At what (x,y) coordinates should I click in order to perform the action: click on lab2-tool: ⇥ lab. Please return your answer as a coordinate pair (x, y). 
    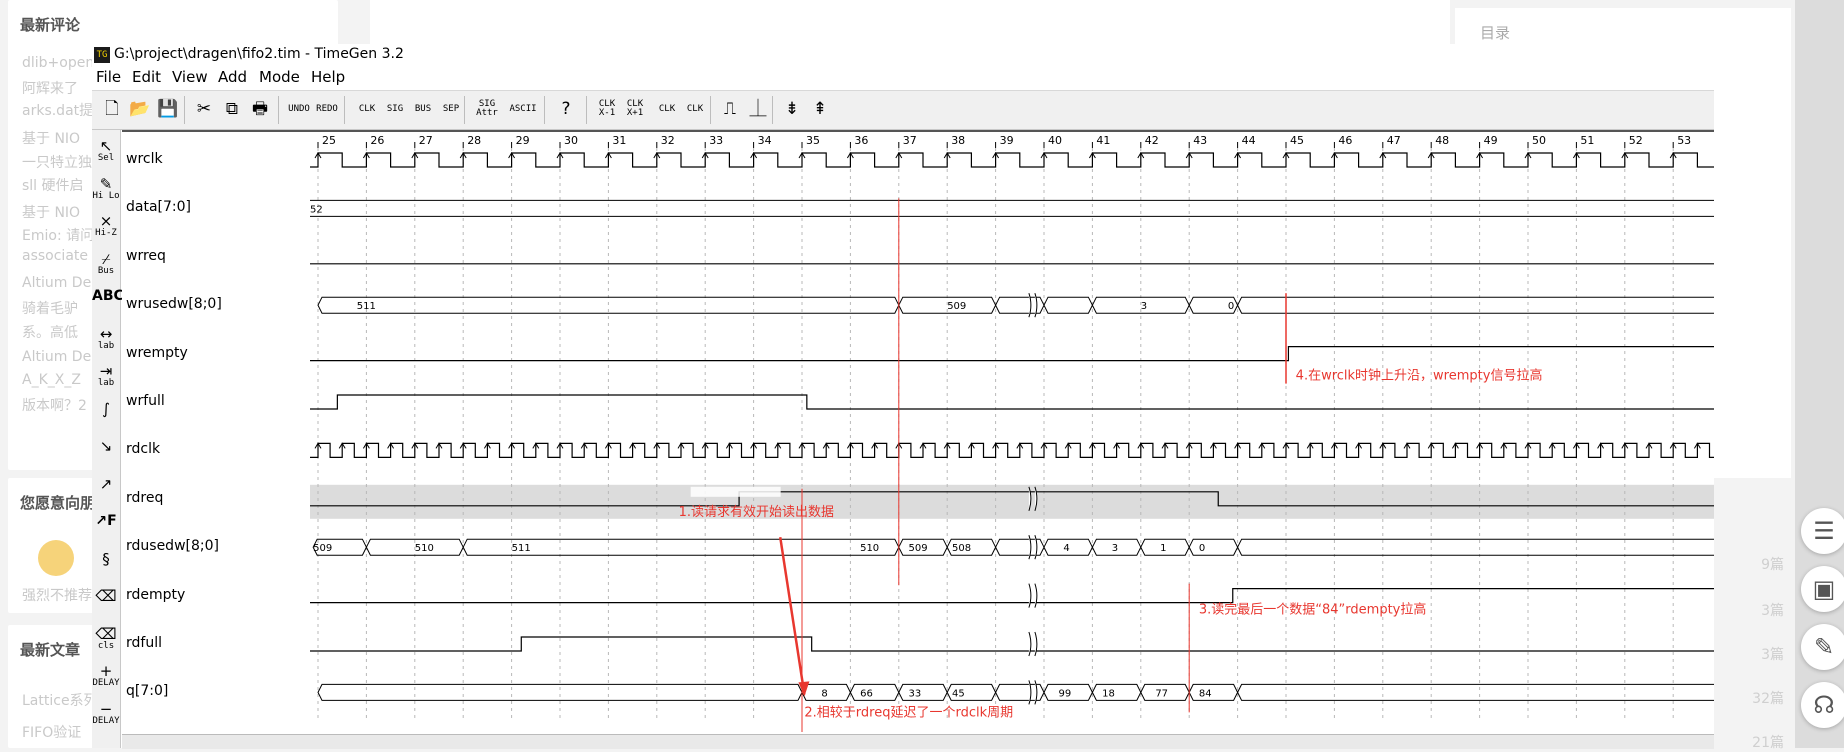
    Looking at the image, I should click on (106, 375).